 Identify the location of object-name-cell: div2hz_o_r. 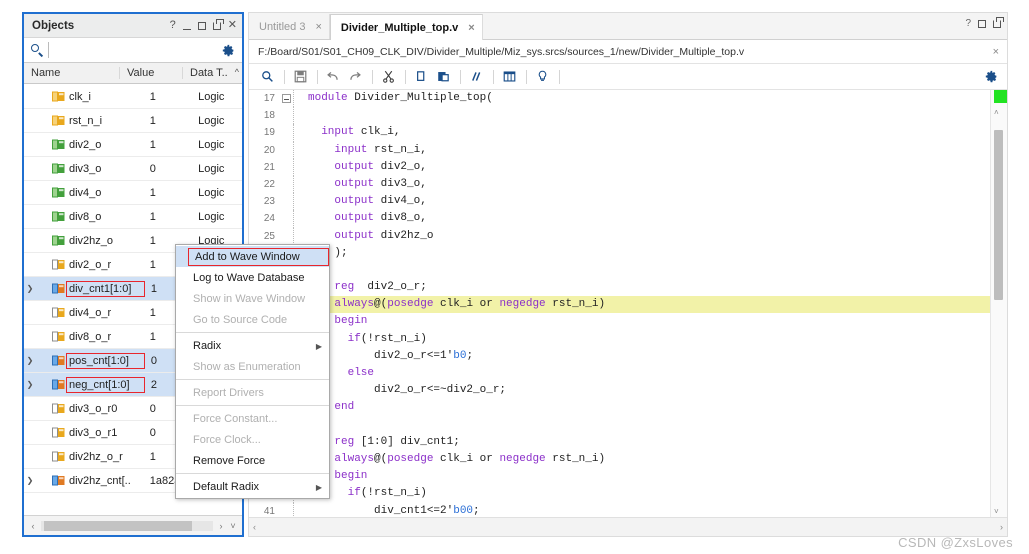
(106, 457).